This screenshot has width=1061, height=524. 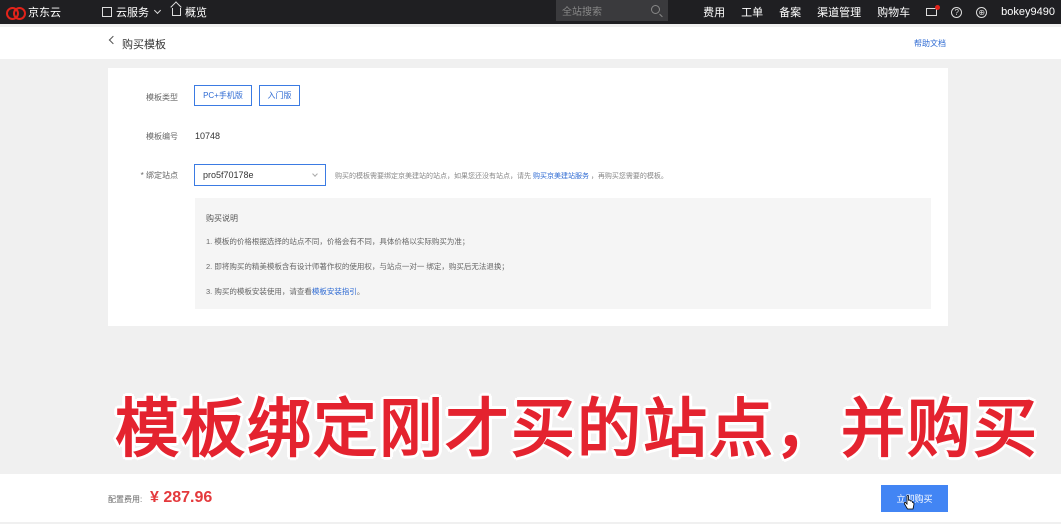 I want to click on globe-icon: ⊕, so click(x=982, y=12).